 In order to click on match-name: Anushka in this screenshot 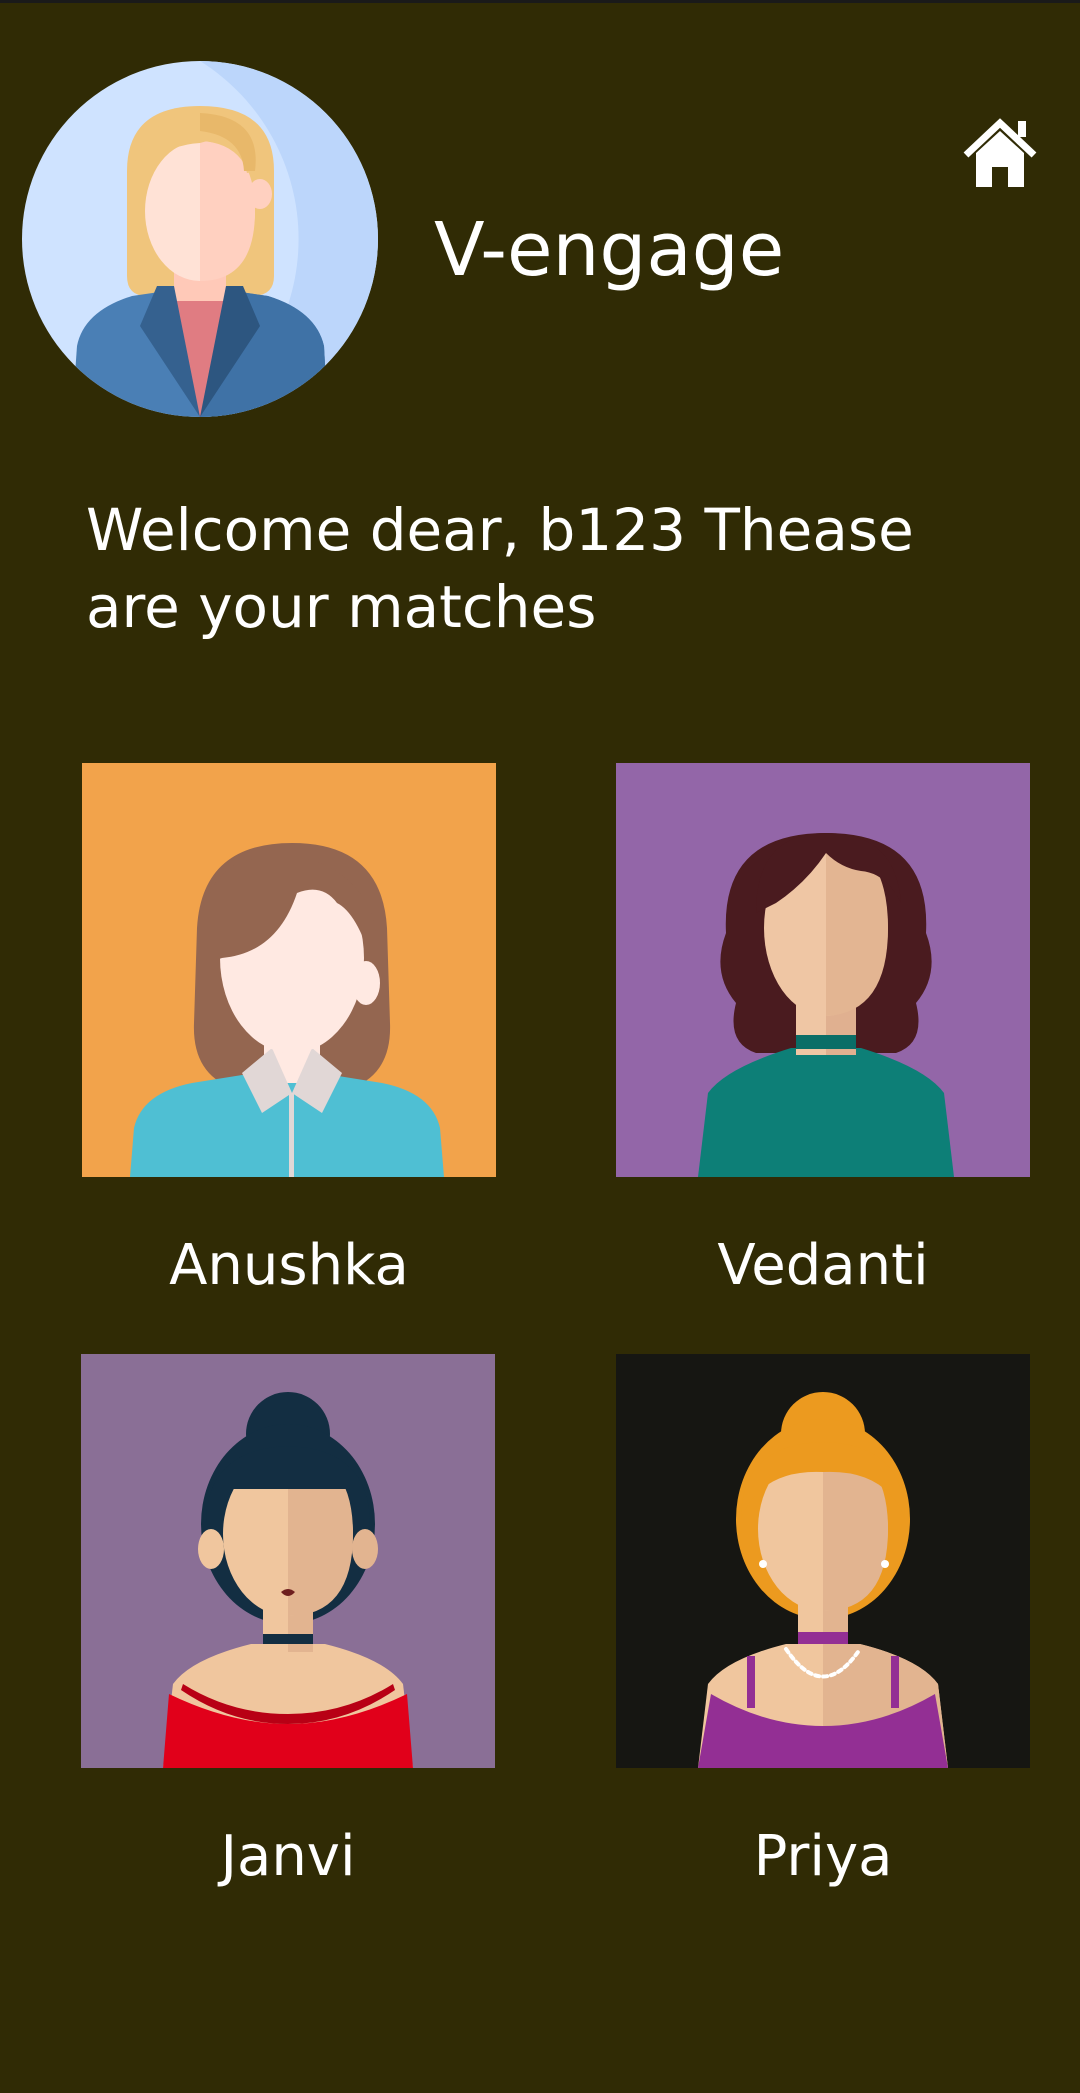, I will do `click(289, 1265)`.